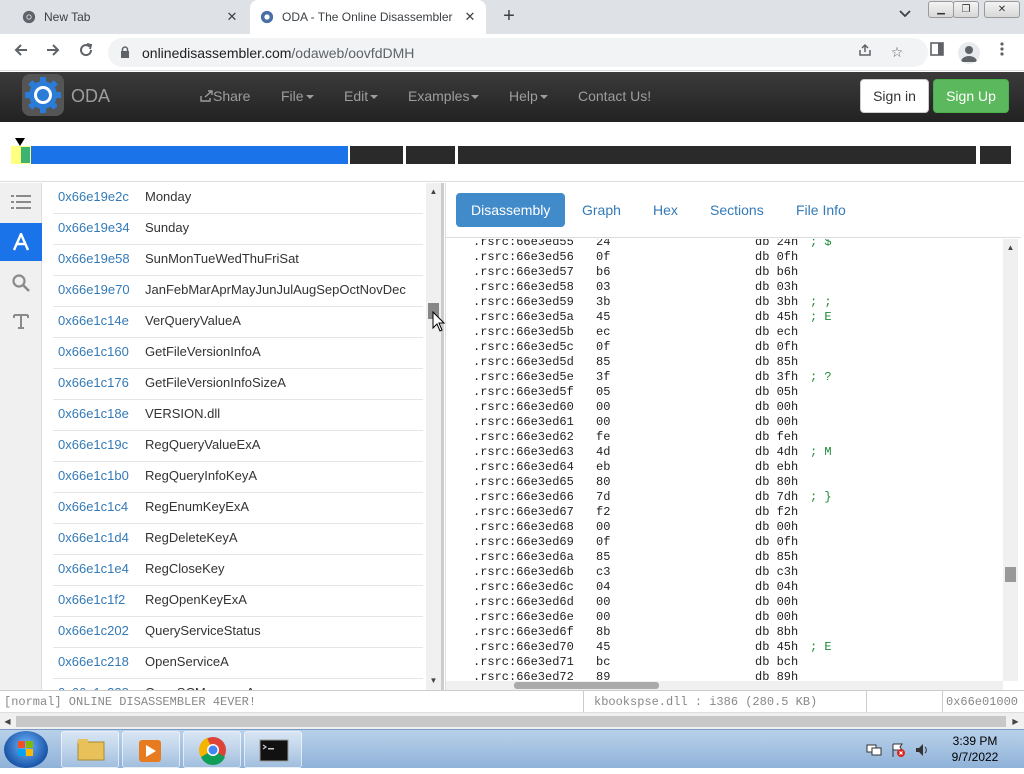  What do you see at coordinates (93, 568) in the screenshot?
I see `string-address-link: 0x66e1c1e4` at bounding box center [93, 568].